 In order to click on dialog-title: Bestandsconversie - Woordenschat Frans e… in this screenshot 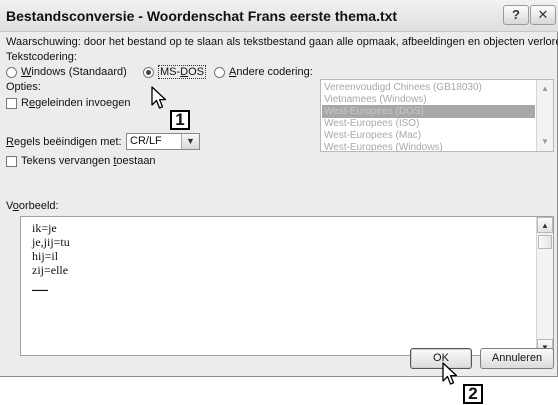, I will do `click(202, 16)`.